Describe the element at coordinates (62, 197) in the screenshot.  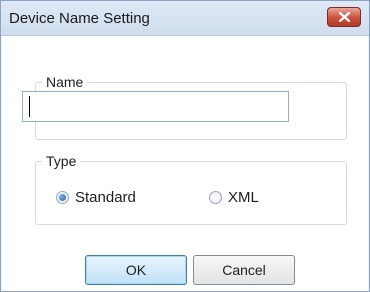
I see `radio-selected-icon` at that location.